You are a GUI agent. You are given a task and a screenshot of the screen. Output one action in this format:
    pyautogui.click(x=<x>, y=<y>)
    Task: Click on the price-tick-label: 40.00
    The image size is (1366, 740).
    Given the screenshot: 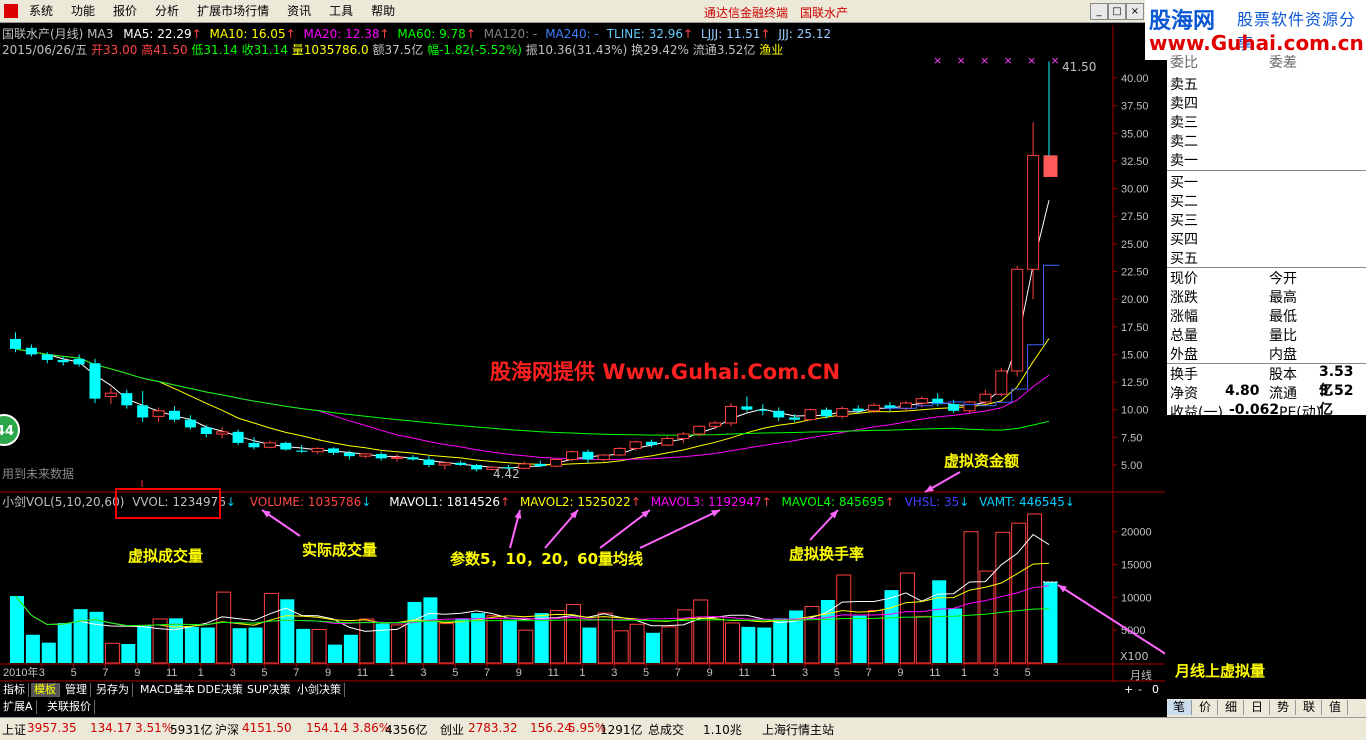 What is the action you would take?
    pyautogui.click(x=1135, y=79)
    